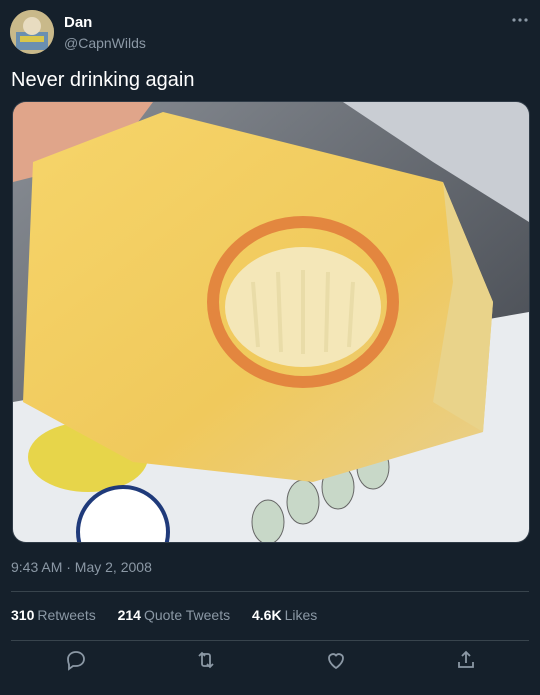 Image resolution: width=540 pixels, height=695 pixels. Describe the element at coordinates (78, 22) in the screenshot. I see `display-name: Dan` at that location.